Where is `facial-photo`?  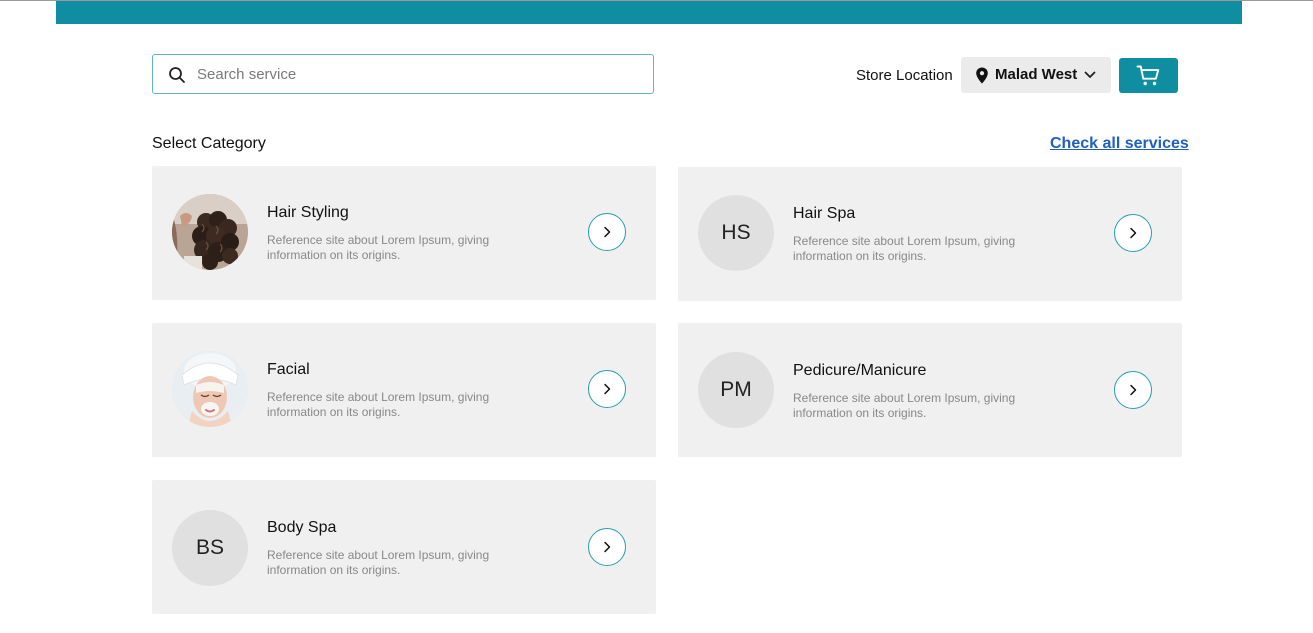 facial-photo is located at coordinates (210, 389).